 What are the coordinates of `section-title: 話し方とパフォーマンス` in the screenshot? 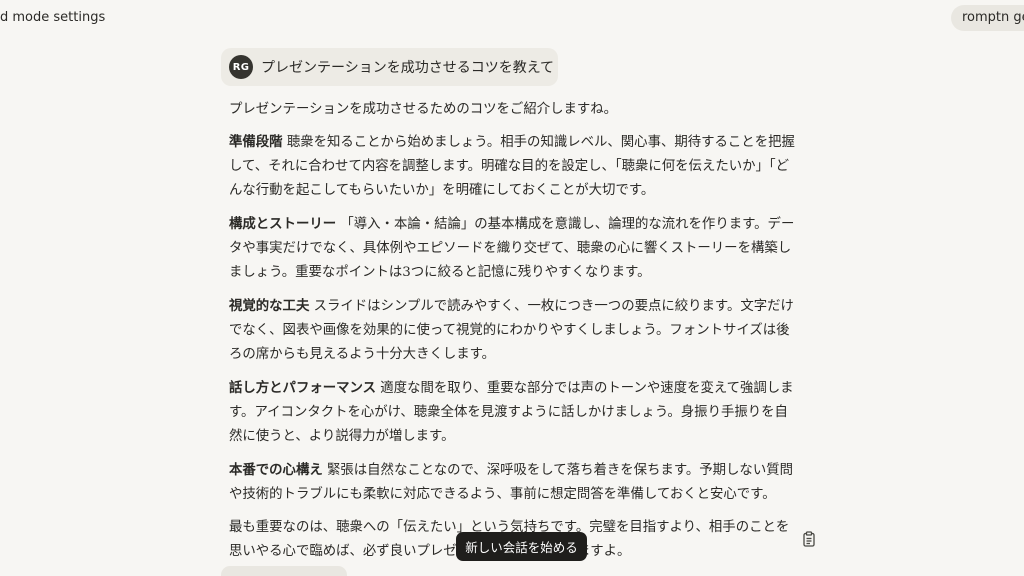 It's located at (303, 388).